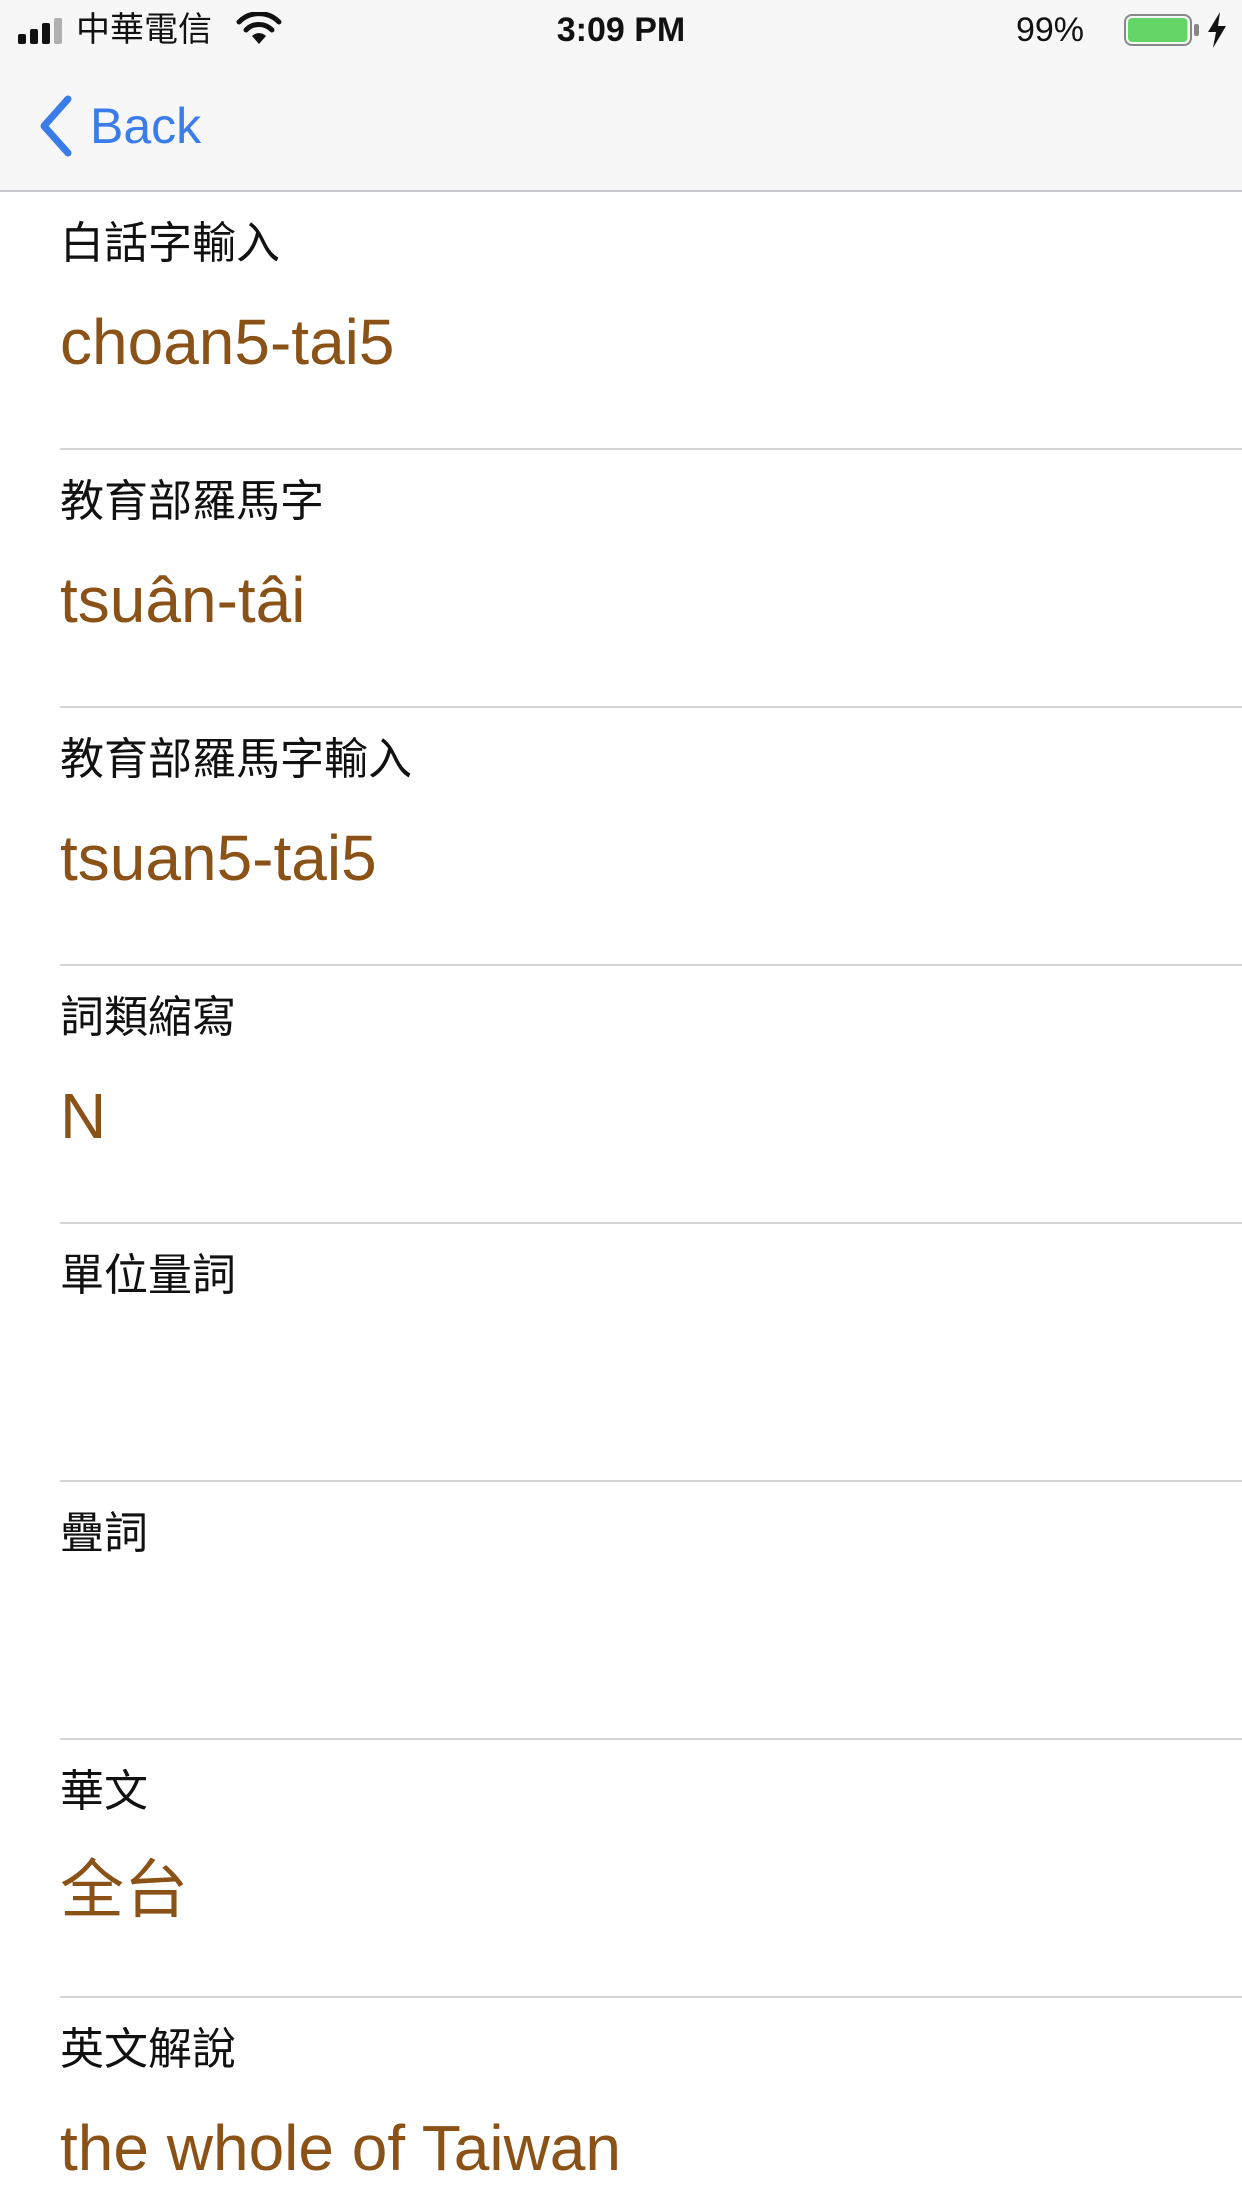 This screenshot has width=1242, height=2208. I want to click on battery-icon, so click(1161, 30).